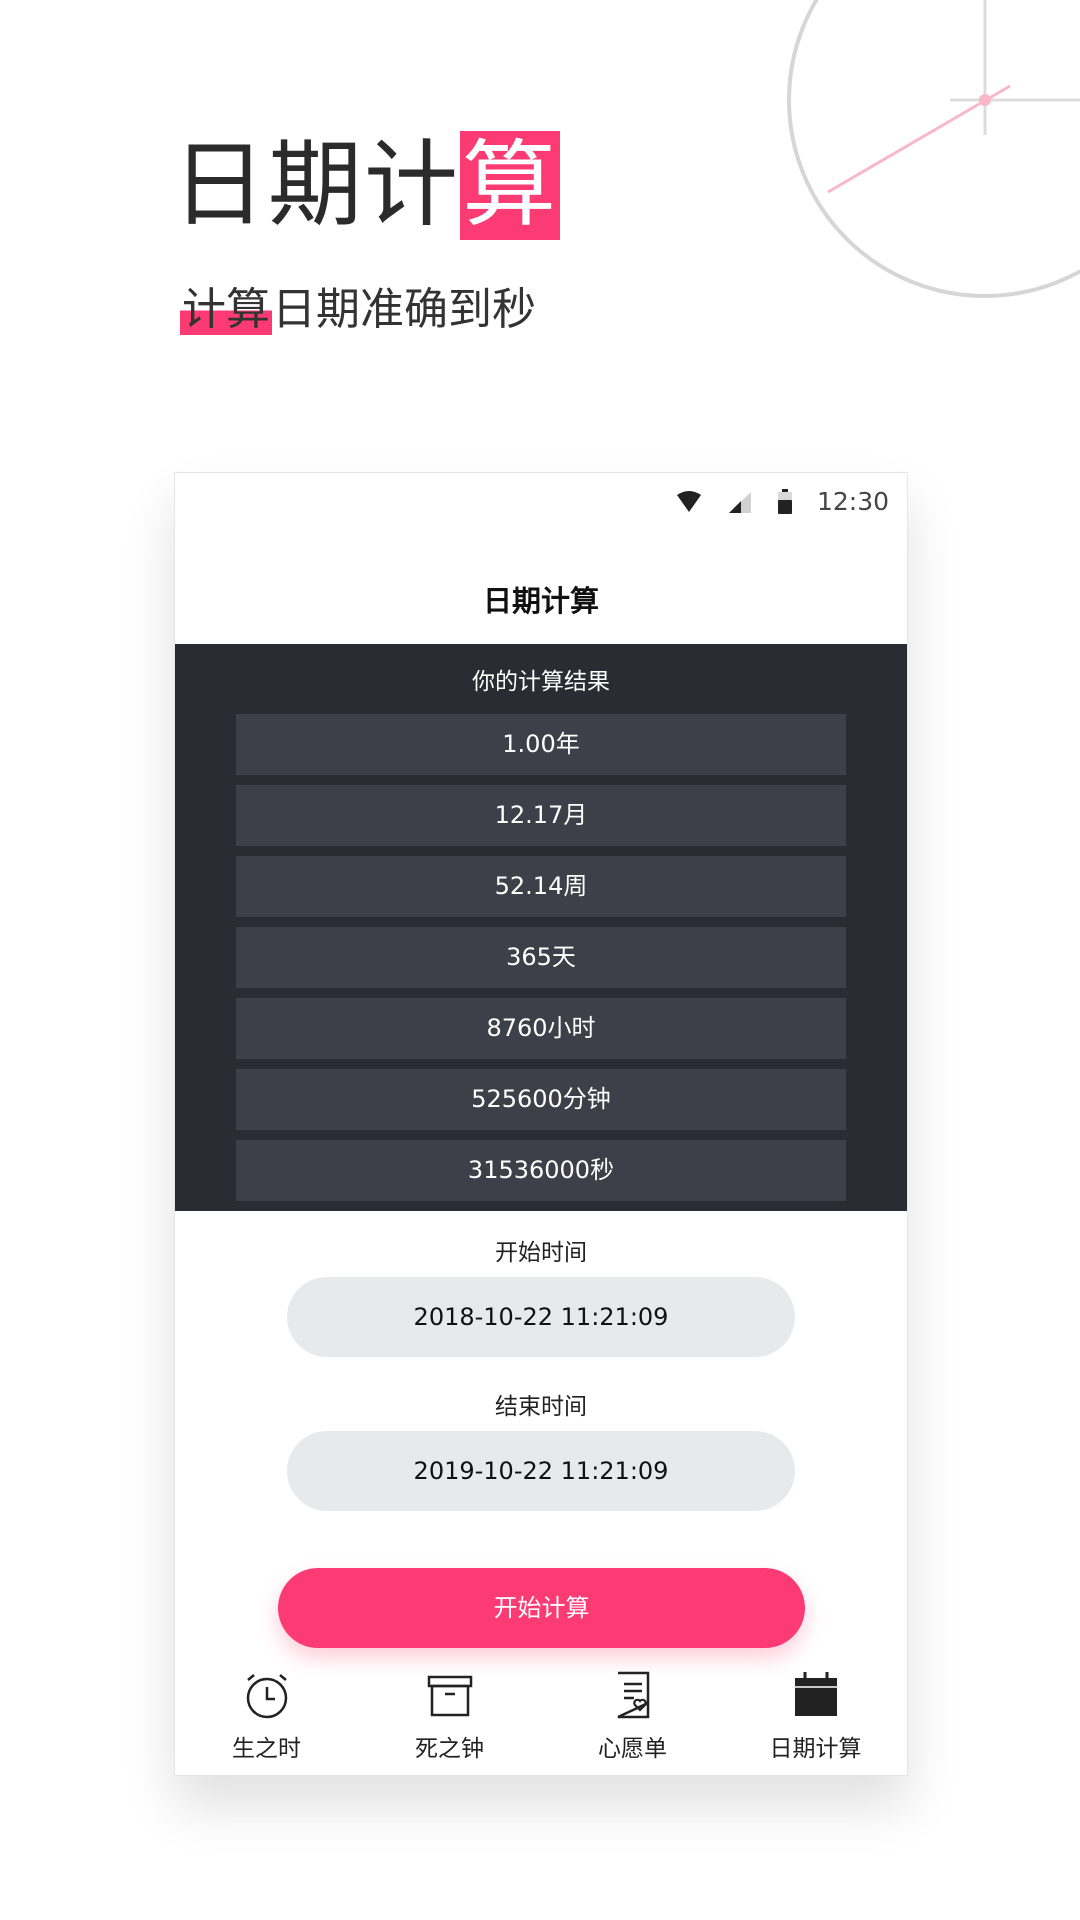 Image resolution: width=1080 pixels, height=1920 pixels. I want to click on tab-wishlist: 心愿单, so click(632, 1718).